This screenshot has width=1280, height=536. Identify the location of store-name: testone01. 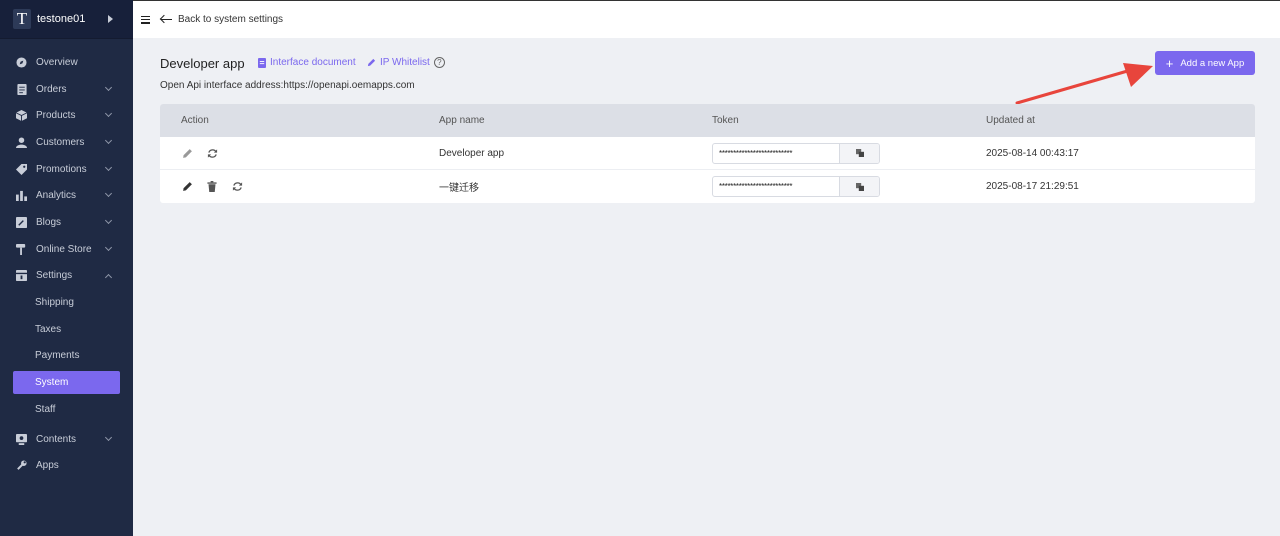
(61, 19).